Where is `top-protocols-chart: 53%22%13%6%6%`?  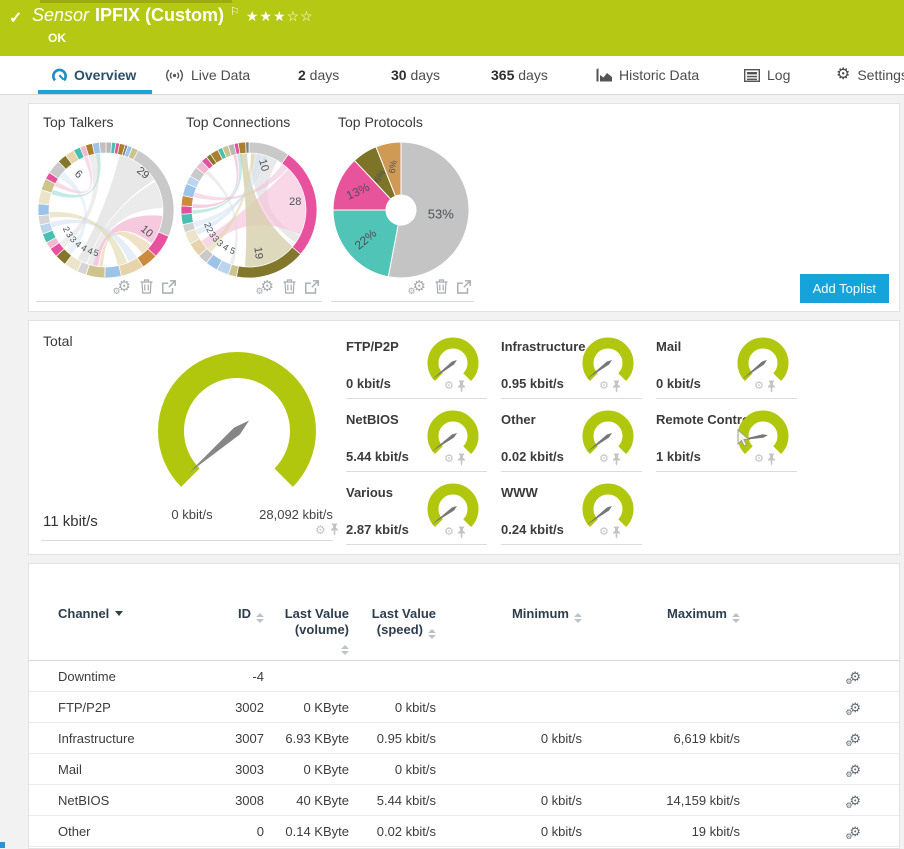 top-protocols-chart: 53%22%13%6%6% is located at coordinates (401, 210).